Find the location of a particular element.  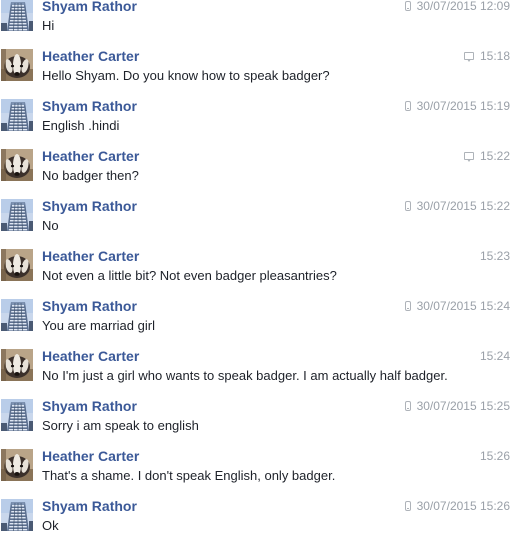

message-timestamp: 30/07/2015 15:24 is located at coordinates (463, 306).